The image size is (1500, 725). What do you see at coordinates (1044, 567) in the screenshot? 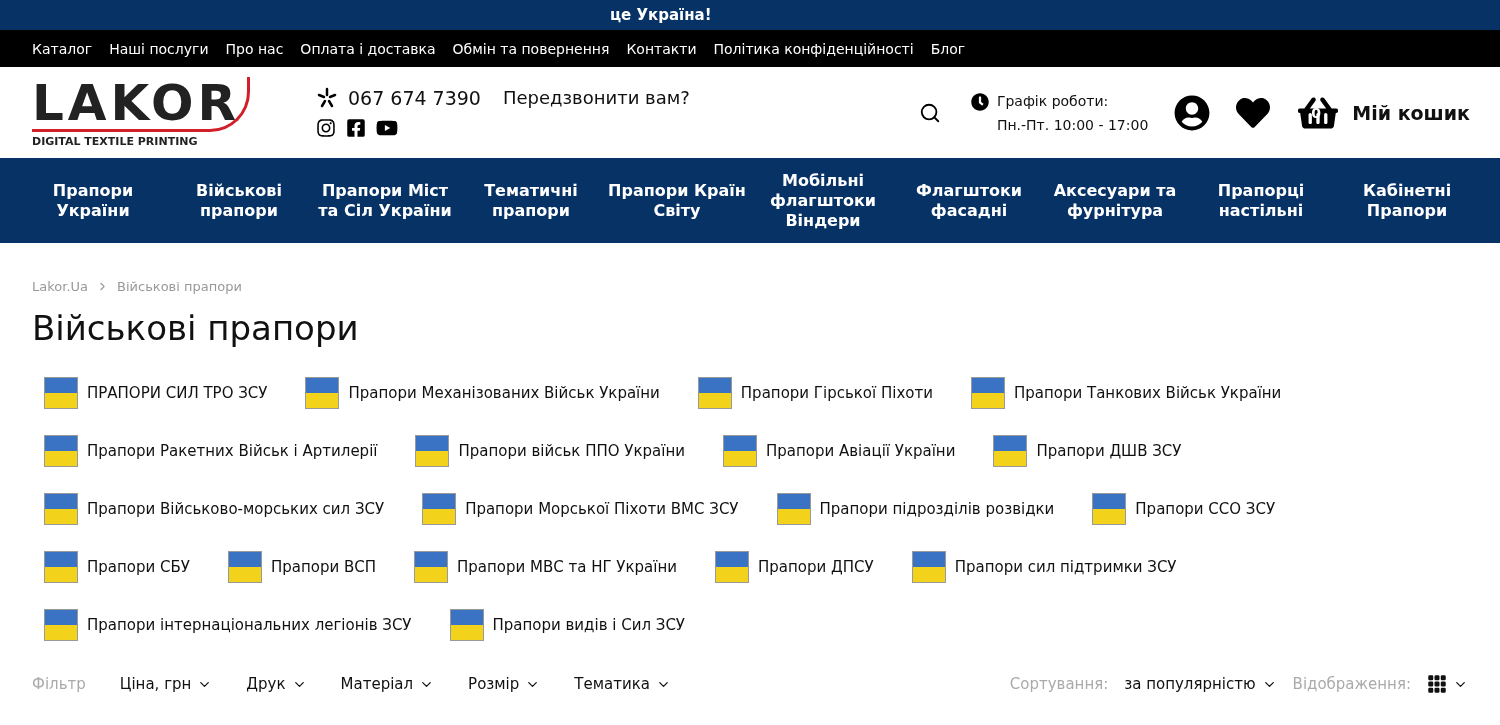
I see `category-link: Прапори сил підтримки ЗСУ` at bounding box center [1044, 567].